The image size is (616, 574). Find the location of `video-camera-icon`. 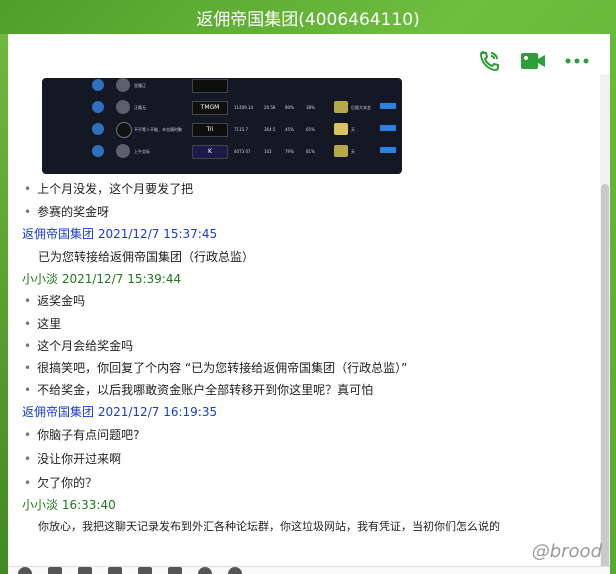

video-camera-icon is located at coordinates (533, 61).